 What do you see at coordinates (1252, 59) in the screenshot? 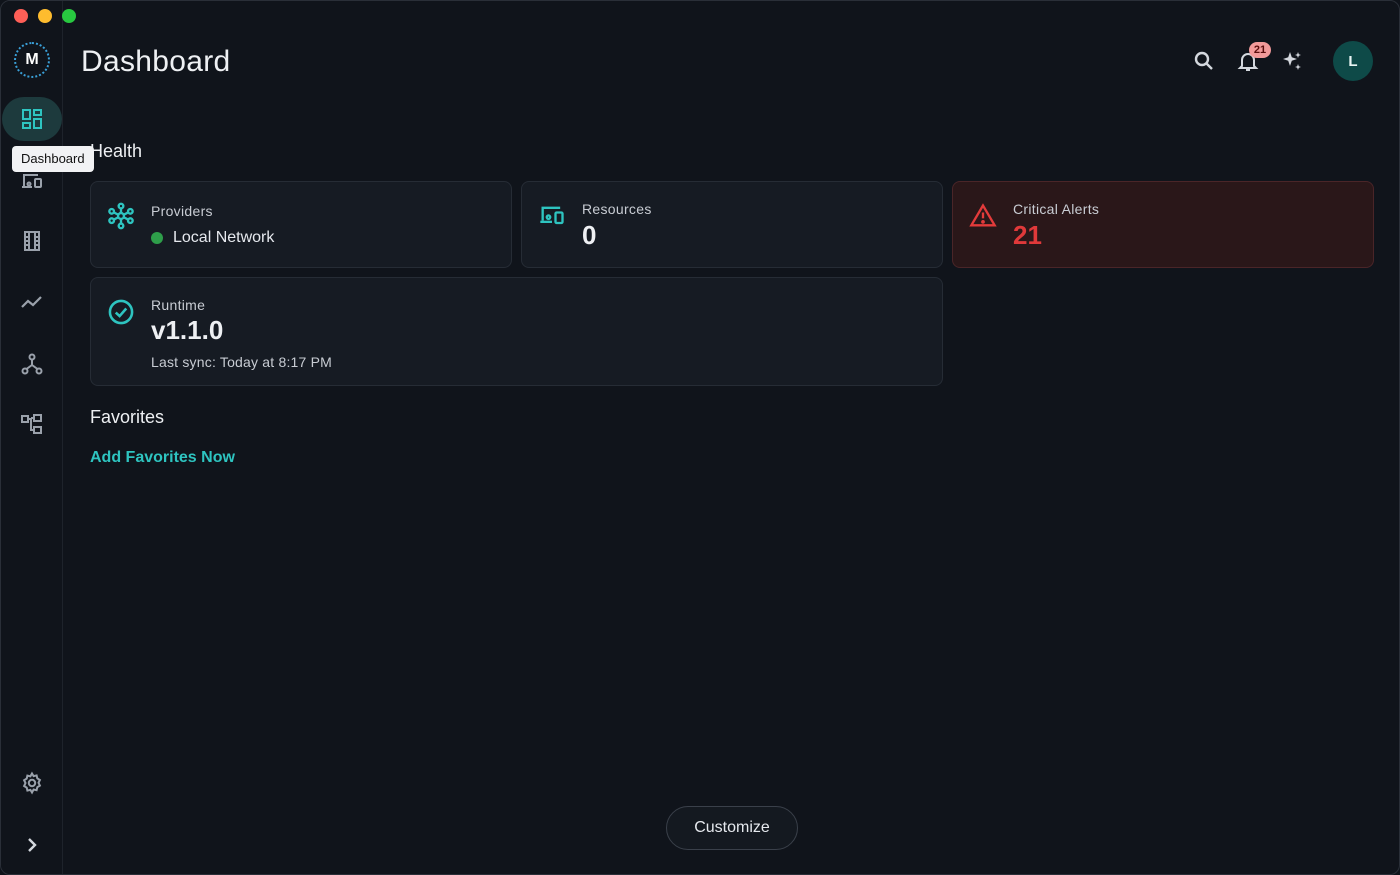
I see `notifications-button: 21` at bounding box center [1252, 59].